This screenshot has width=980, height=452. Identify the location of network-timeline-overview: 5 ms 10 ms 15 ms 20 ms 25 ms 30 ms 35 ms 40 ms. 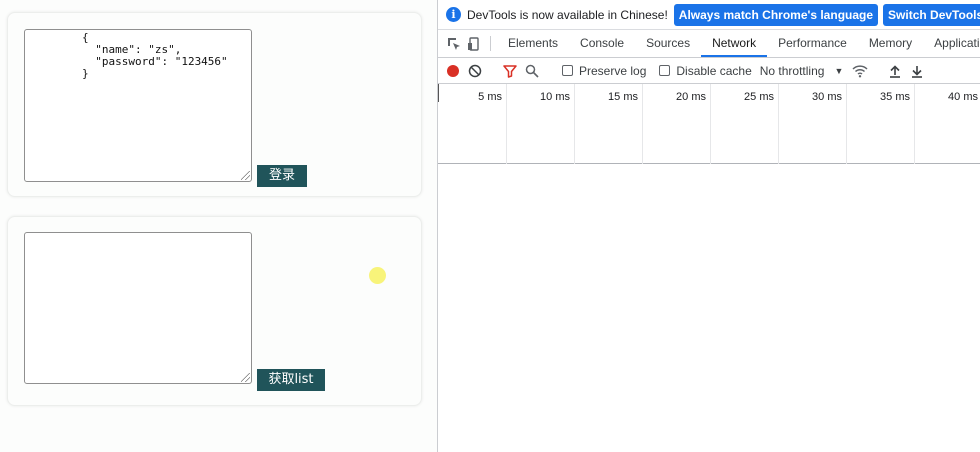
(709, 124).